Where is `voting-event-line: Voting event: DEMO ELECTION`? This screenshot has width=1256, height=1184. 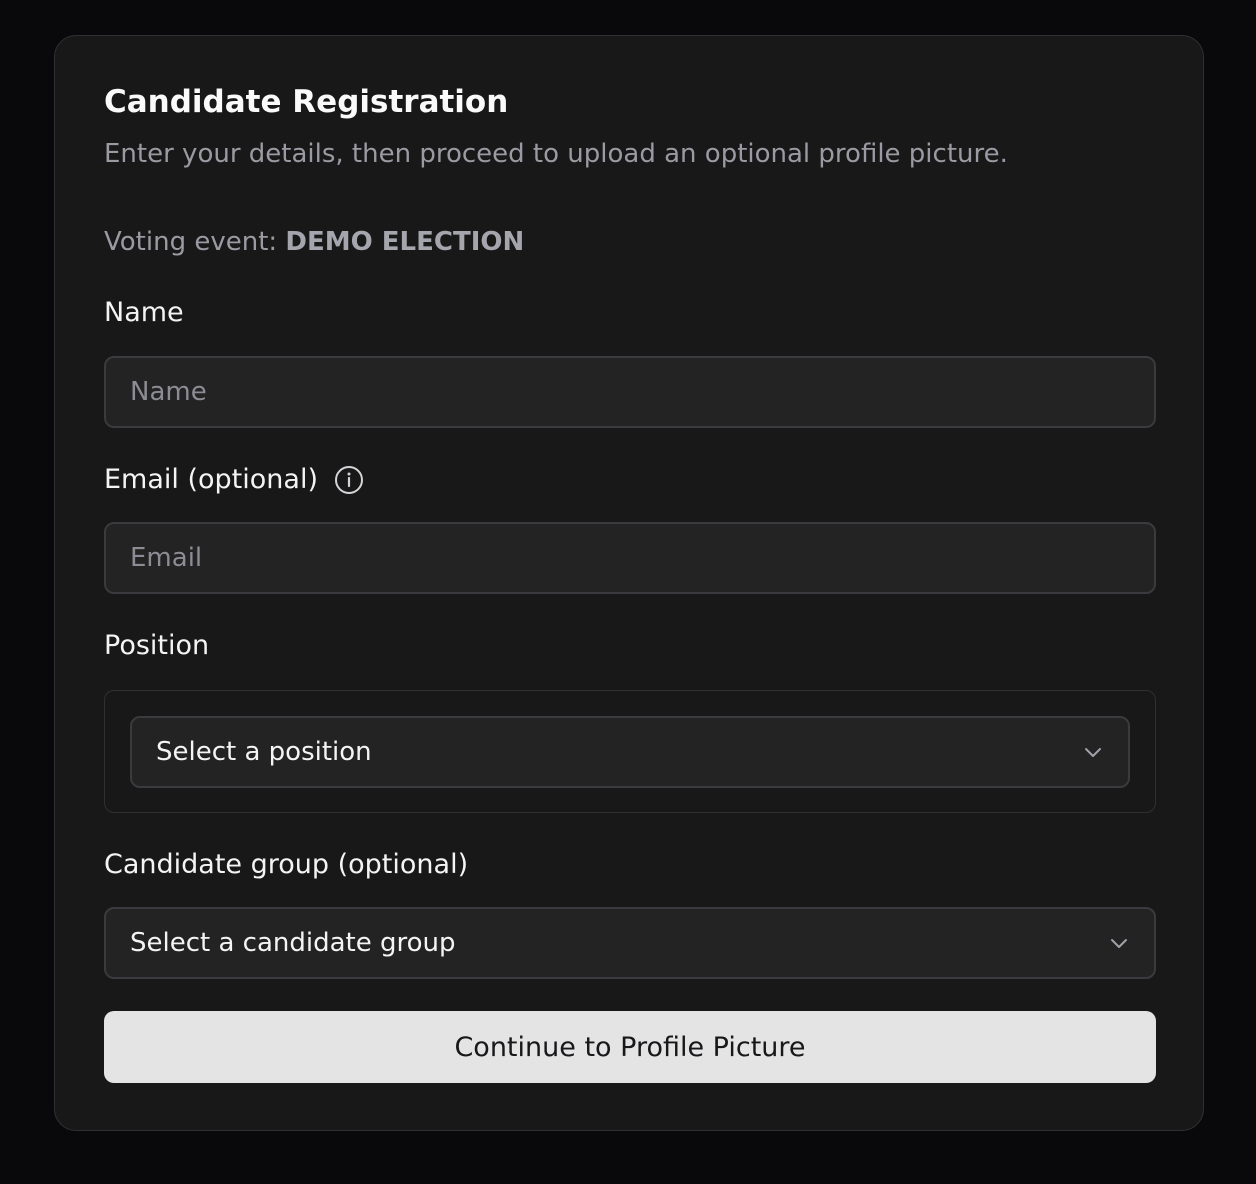 voting-event-line: Voting event: DEMO ELECTION is located at coordinates (314, 242).